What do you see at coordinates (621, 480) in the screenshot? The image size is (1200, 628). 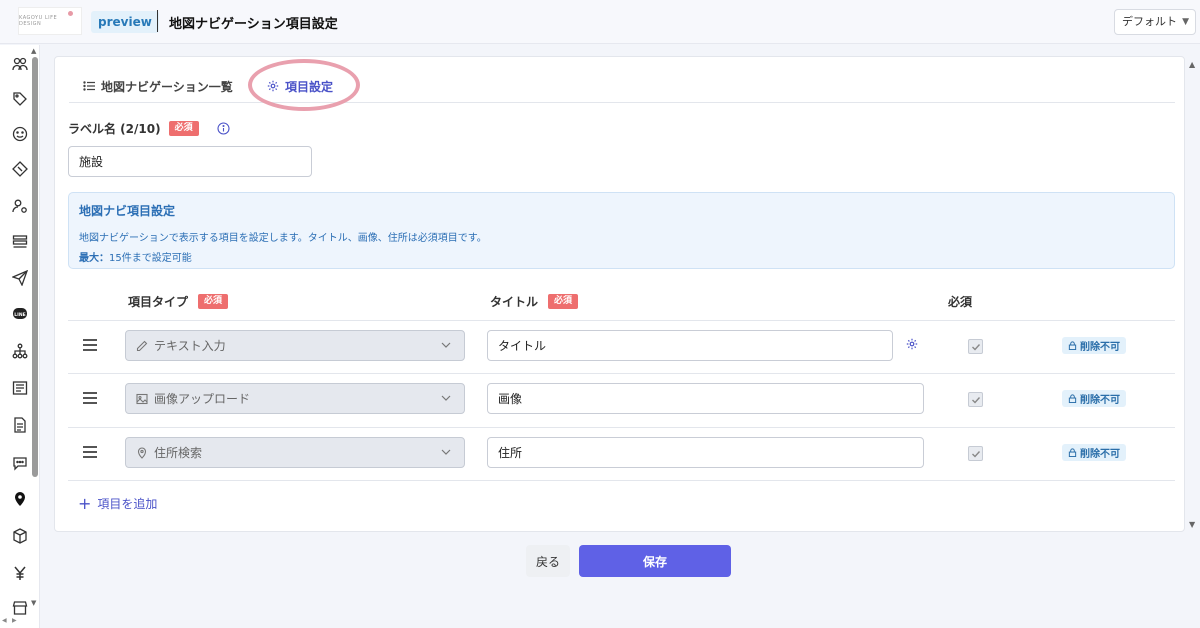 I see `table-divider` at bounding box center [621, 480].